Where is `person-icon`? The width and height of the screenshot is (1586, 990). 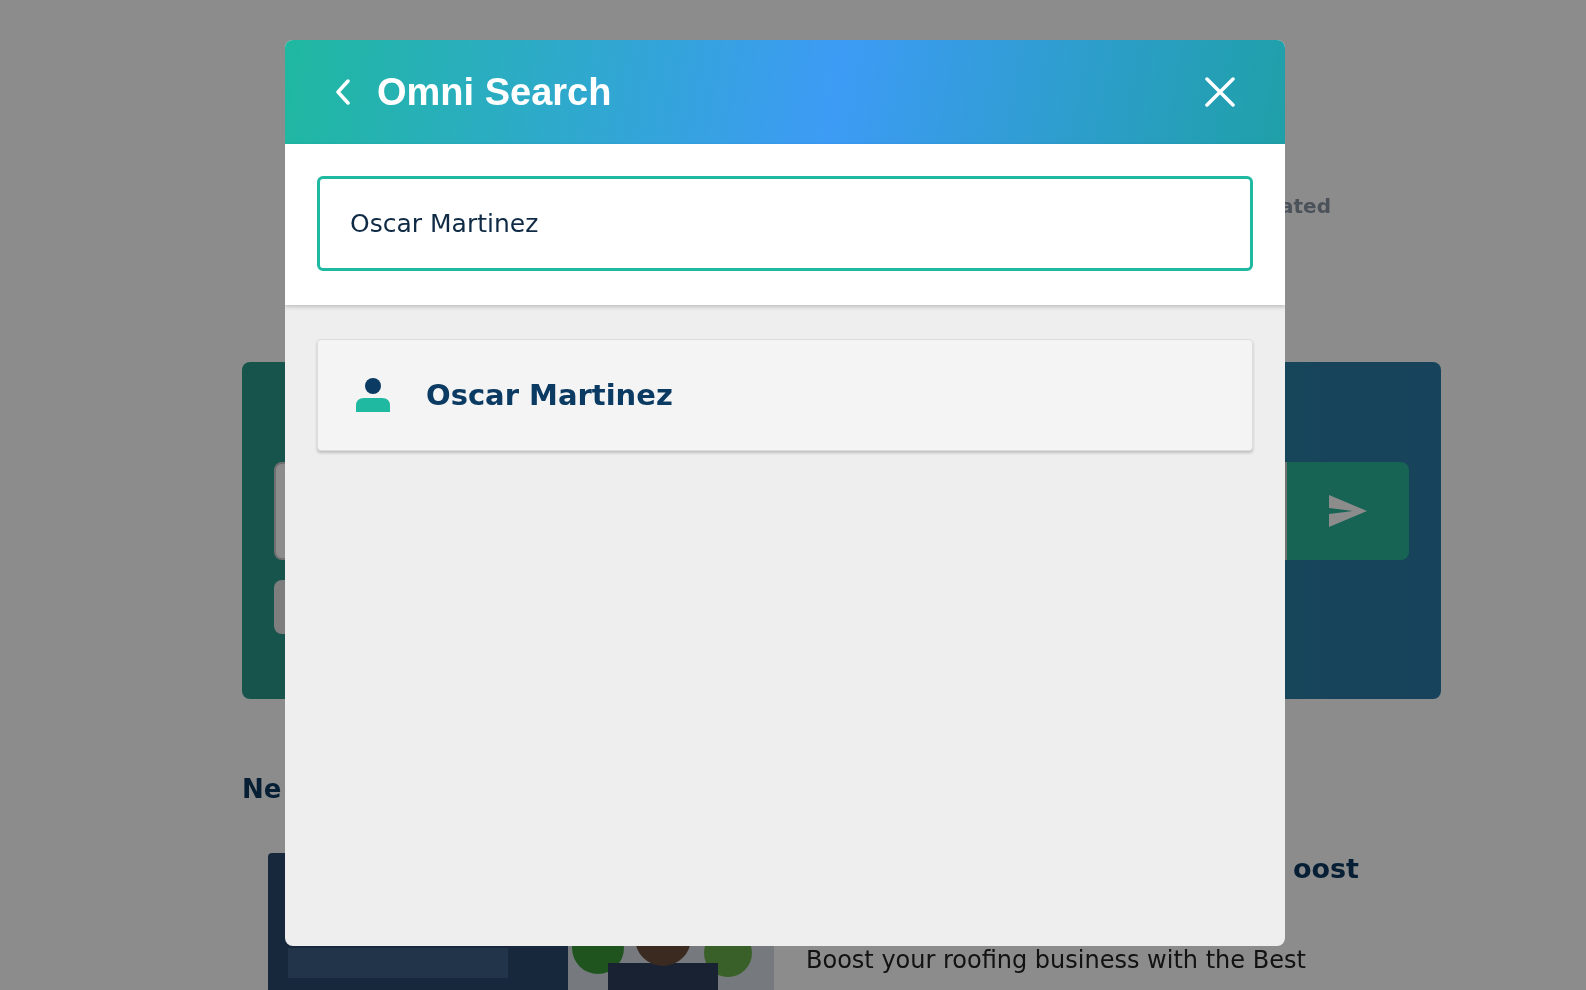 person-icon is located at coordinates (373, 395).